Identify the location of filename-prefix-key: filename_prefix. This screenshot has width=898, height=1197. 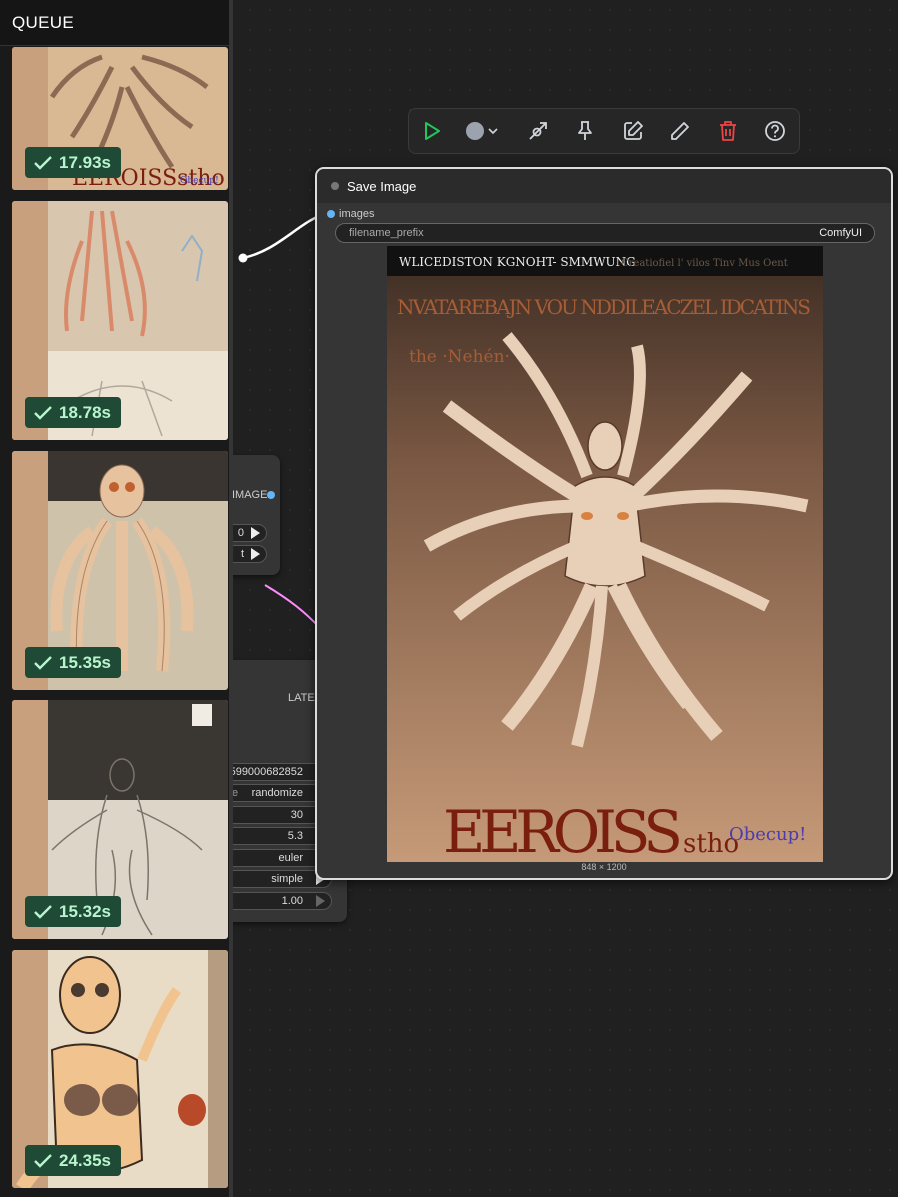
(386, 233).